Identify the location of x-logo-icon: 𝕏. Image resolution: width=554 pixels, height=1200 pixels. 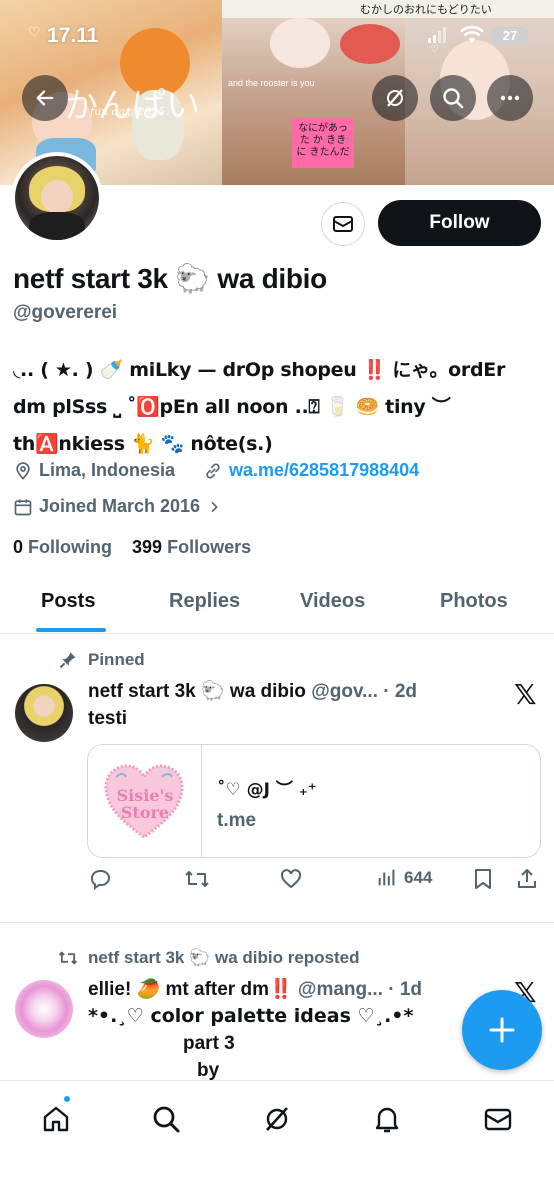
(525, 694).